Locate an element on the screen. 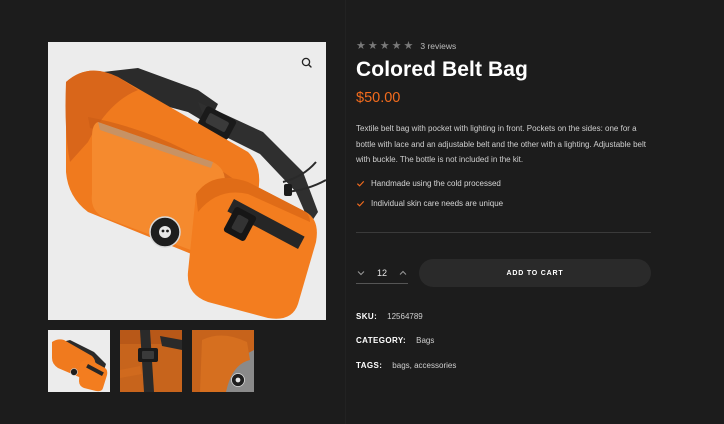 The height and width of the screenshot is (424, 724). tags-links: bags, accessories is located at coordinates (424, 365).